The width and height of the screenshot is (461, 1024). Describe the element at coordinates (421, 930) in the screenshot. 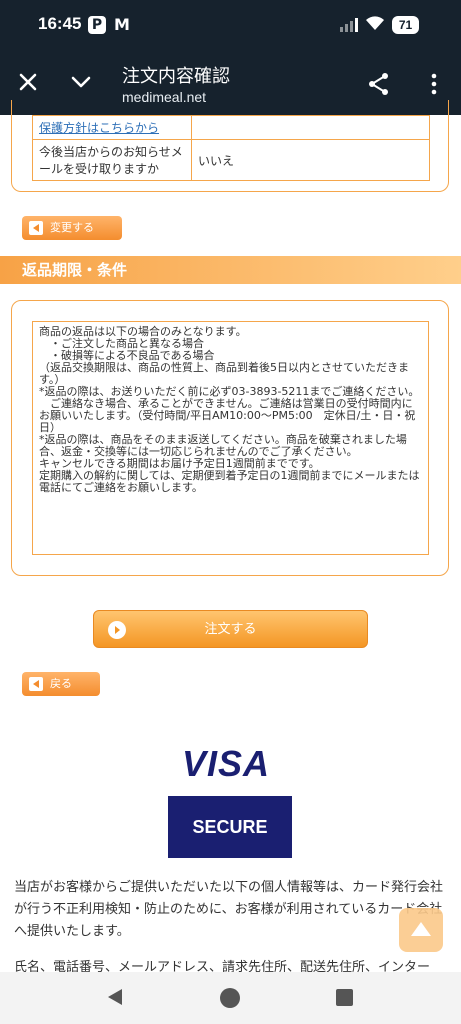

I see `scroll-to-top-button` at that location.